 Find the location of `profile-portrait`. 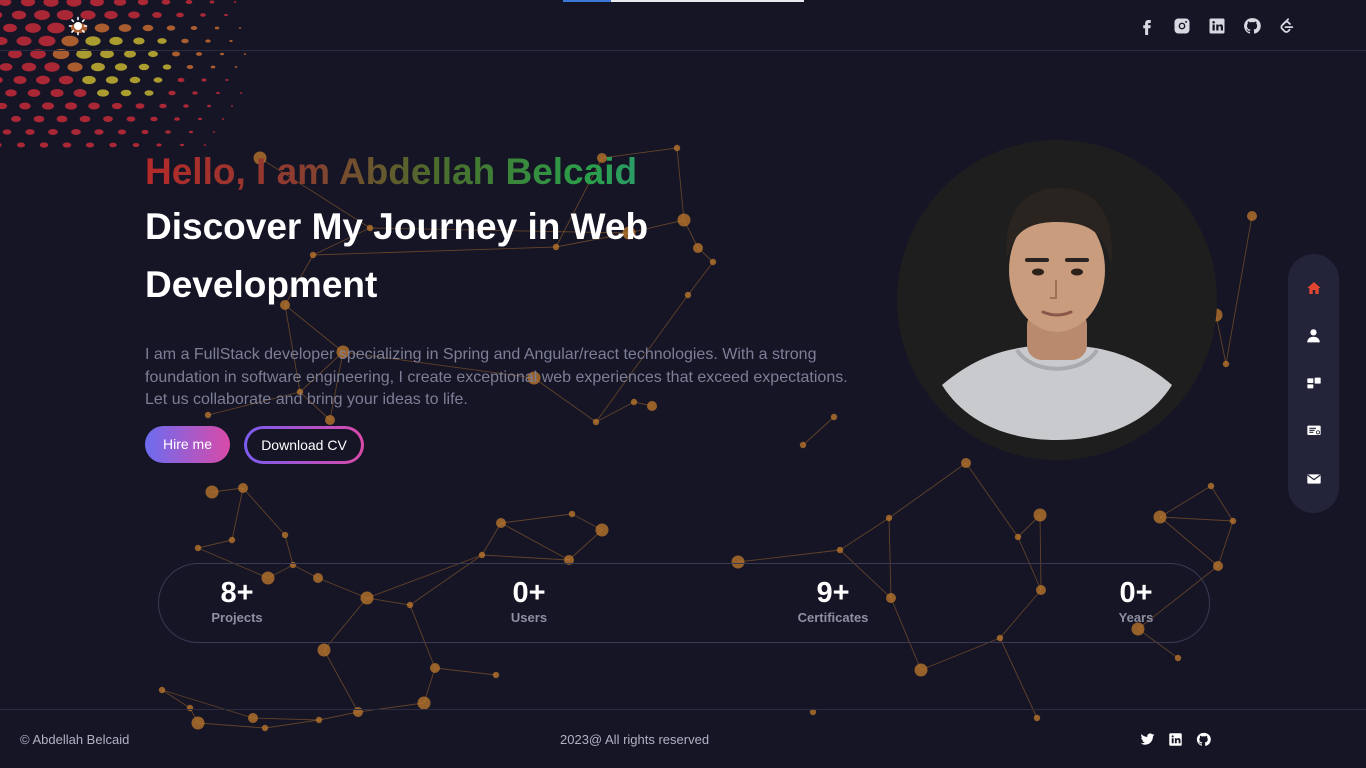

profile-portrait is located at coordinates (1057, 314).